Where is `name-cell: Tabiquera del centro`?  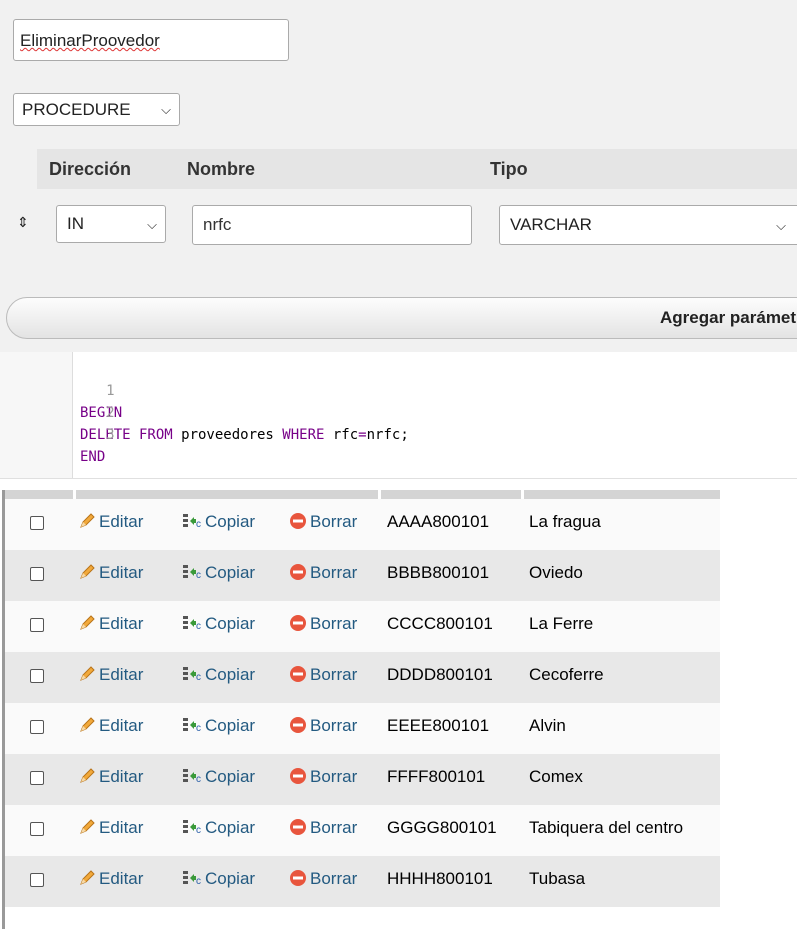 name-cell: Tabiquera del centro is located at coordinates (606, 827).